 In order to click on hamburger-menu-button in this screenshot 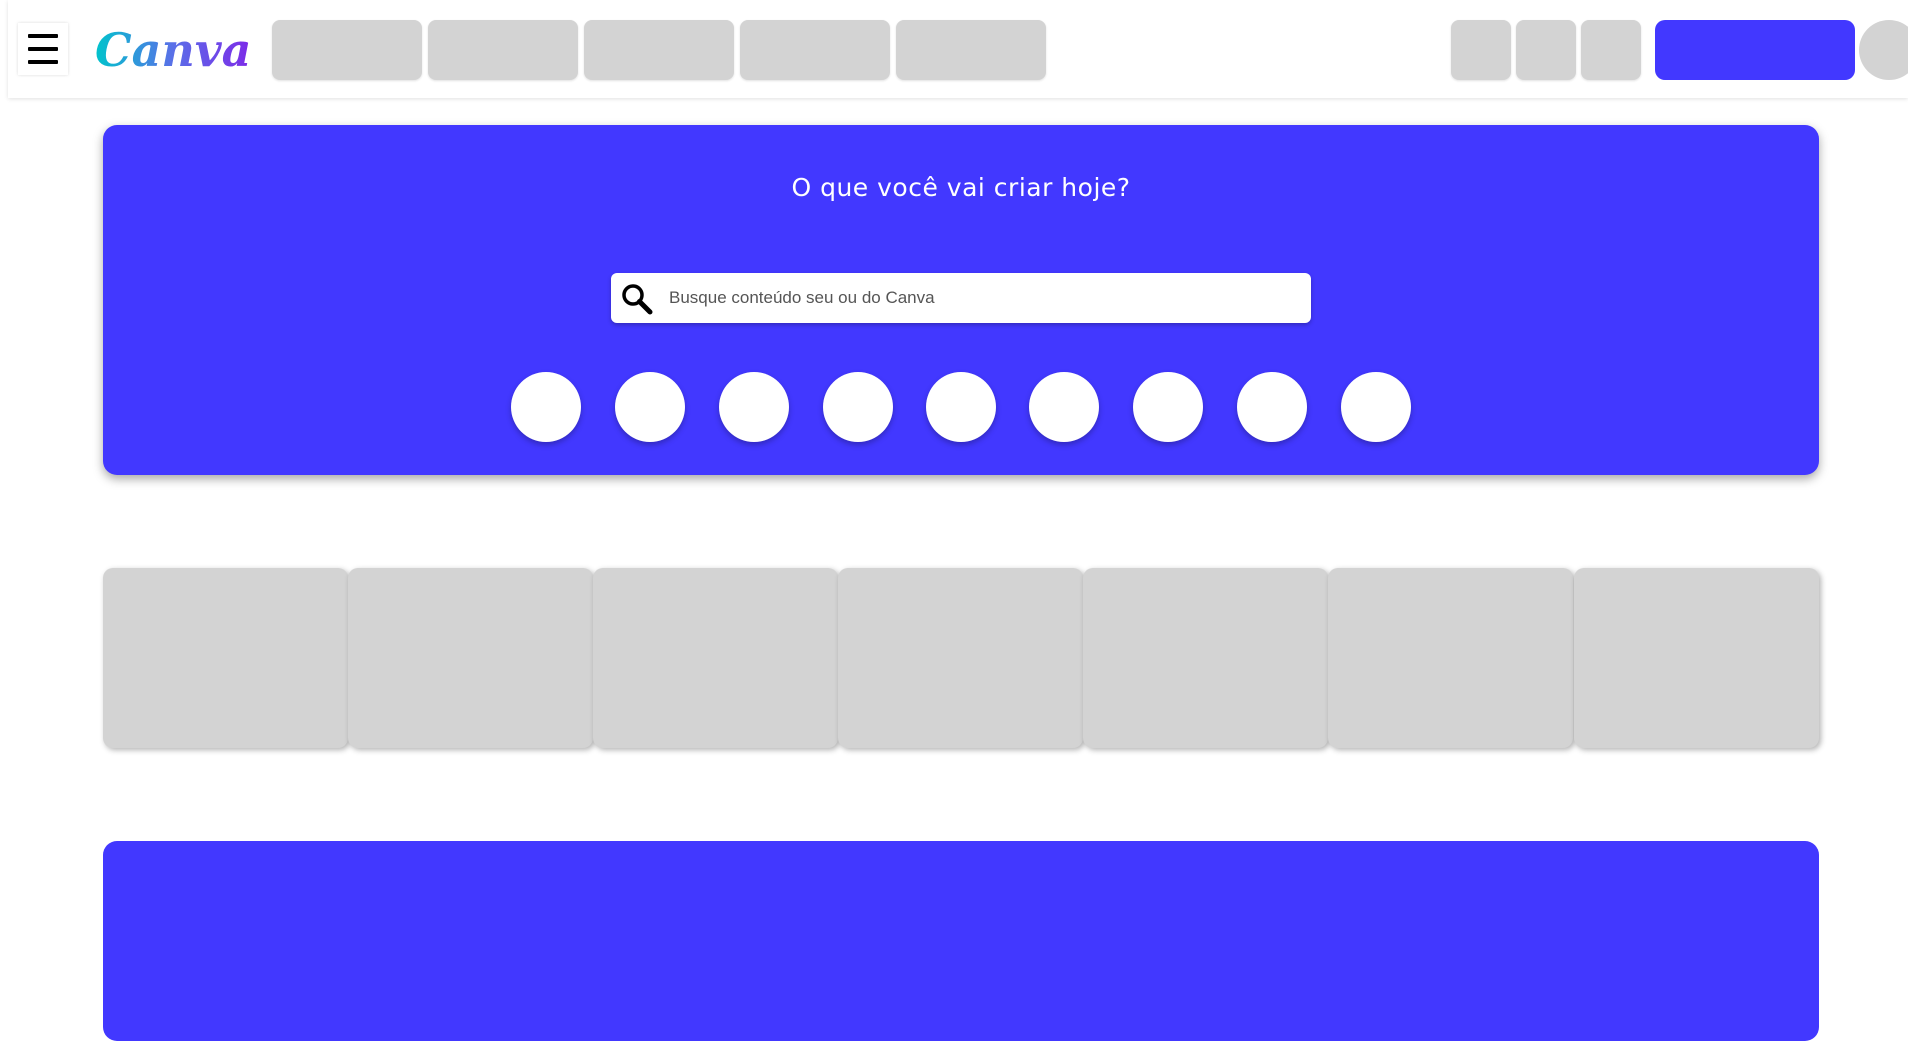, I will do `click(43, 49)`.